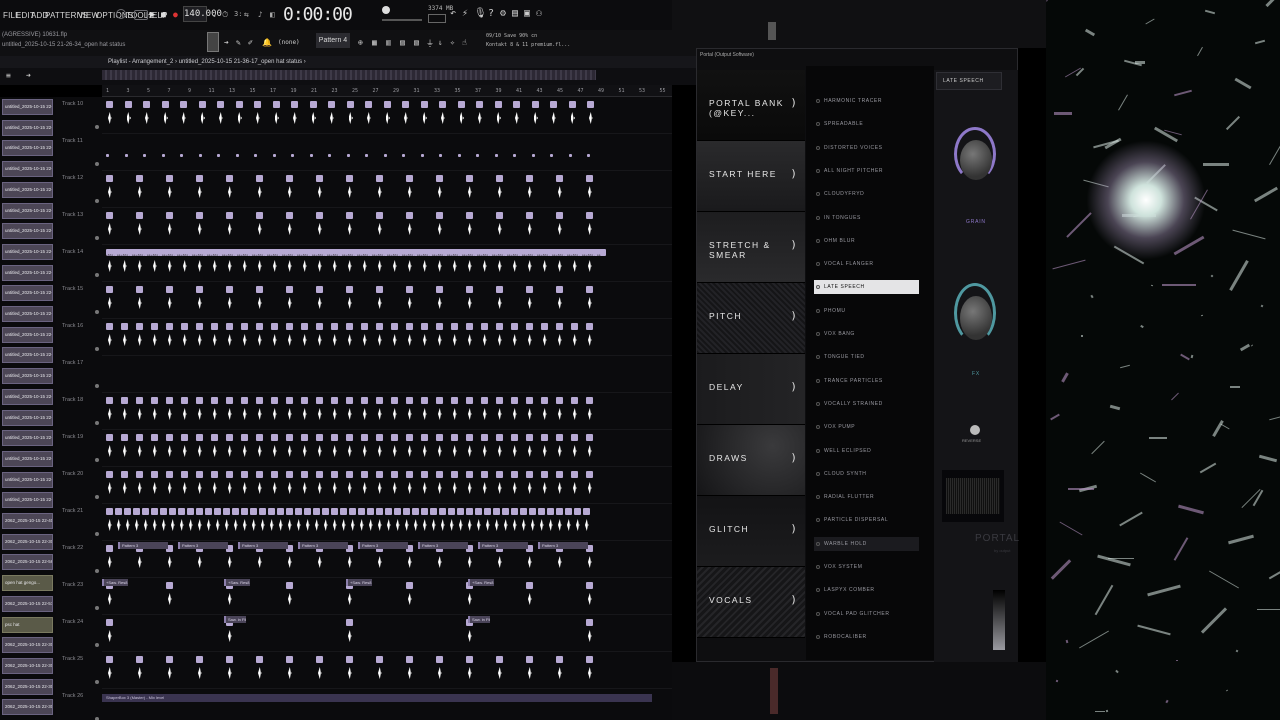 The height and width of the screenshot is (720, 1280). What do you see at coordinates (481, 582) in the screenshot?
I see `pattern-clip: +Saw. Res8` at bounding box center [481, 582].